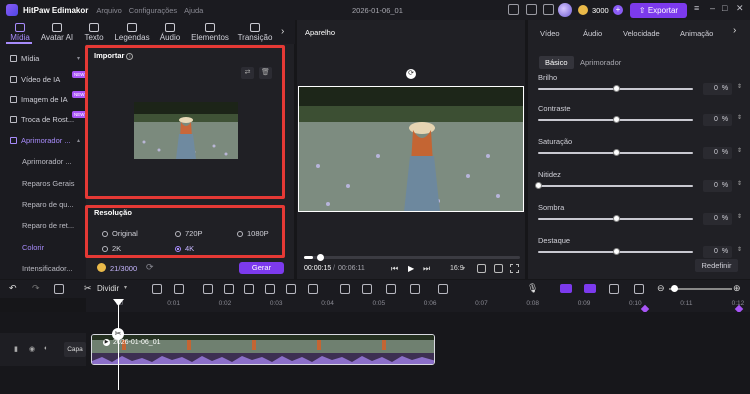 The height and width of the screenshot is (394, 750). I want to click on timeline-ruler, so click(418, 305).